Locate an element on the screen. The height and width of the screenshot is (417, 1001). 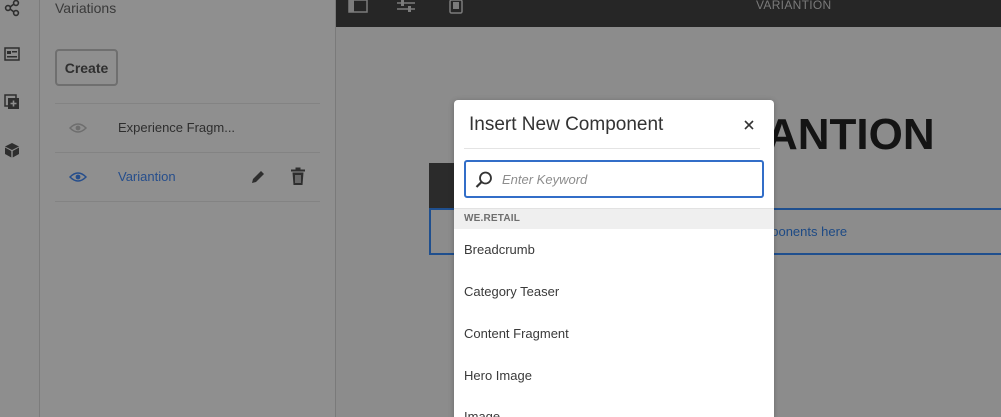
create-button: Create is located at coordinates (86, 67).